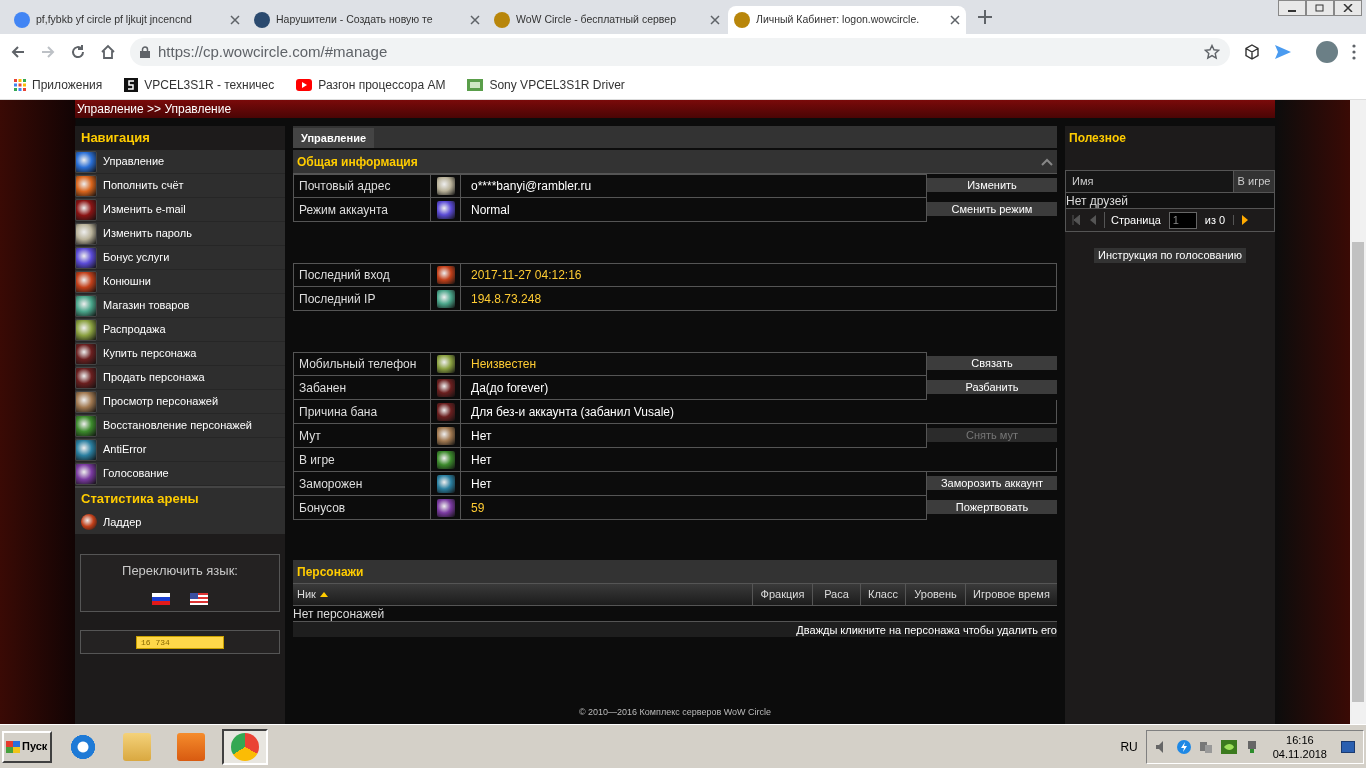 The width and height of the screenshot is (1366, 768). Describe the element at coordinates (1348, 746) in the screenshot. I see `show-desktop-icon` at that location.